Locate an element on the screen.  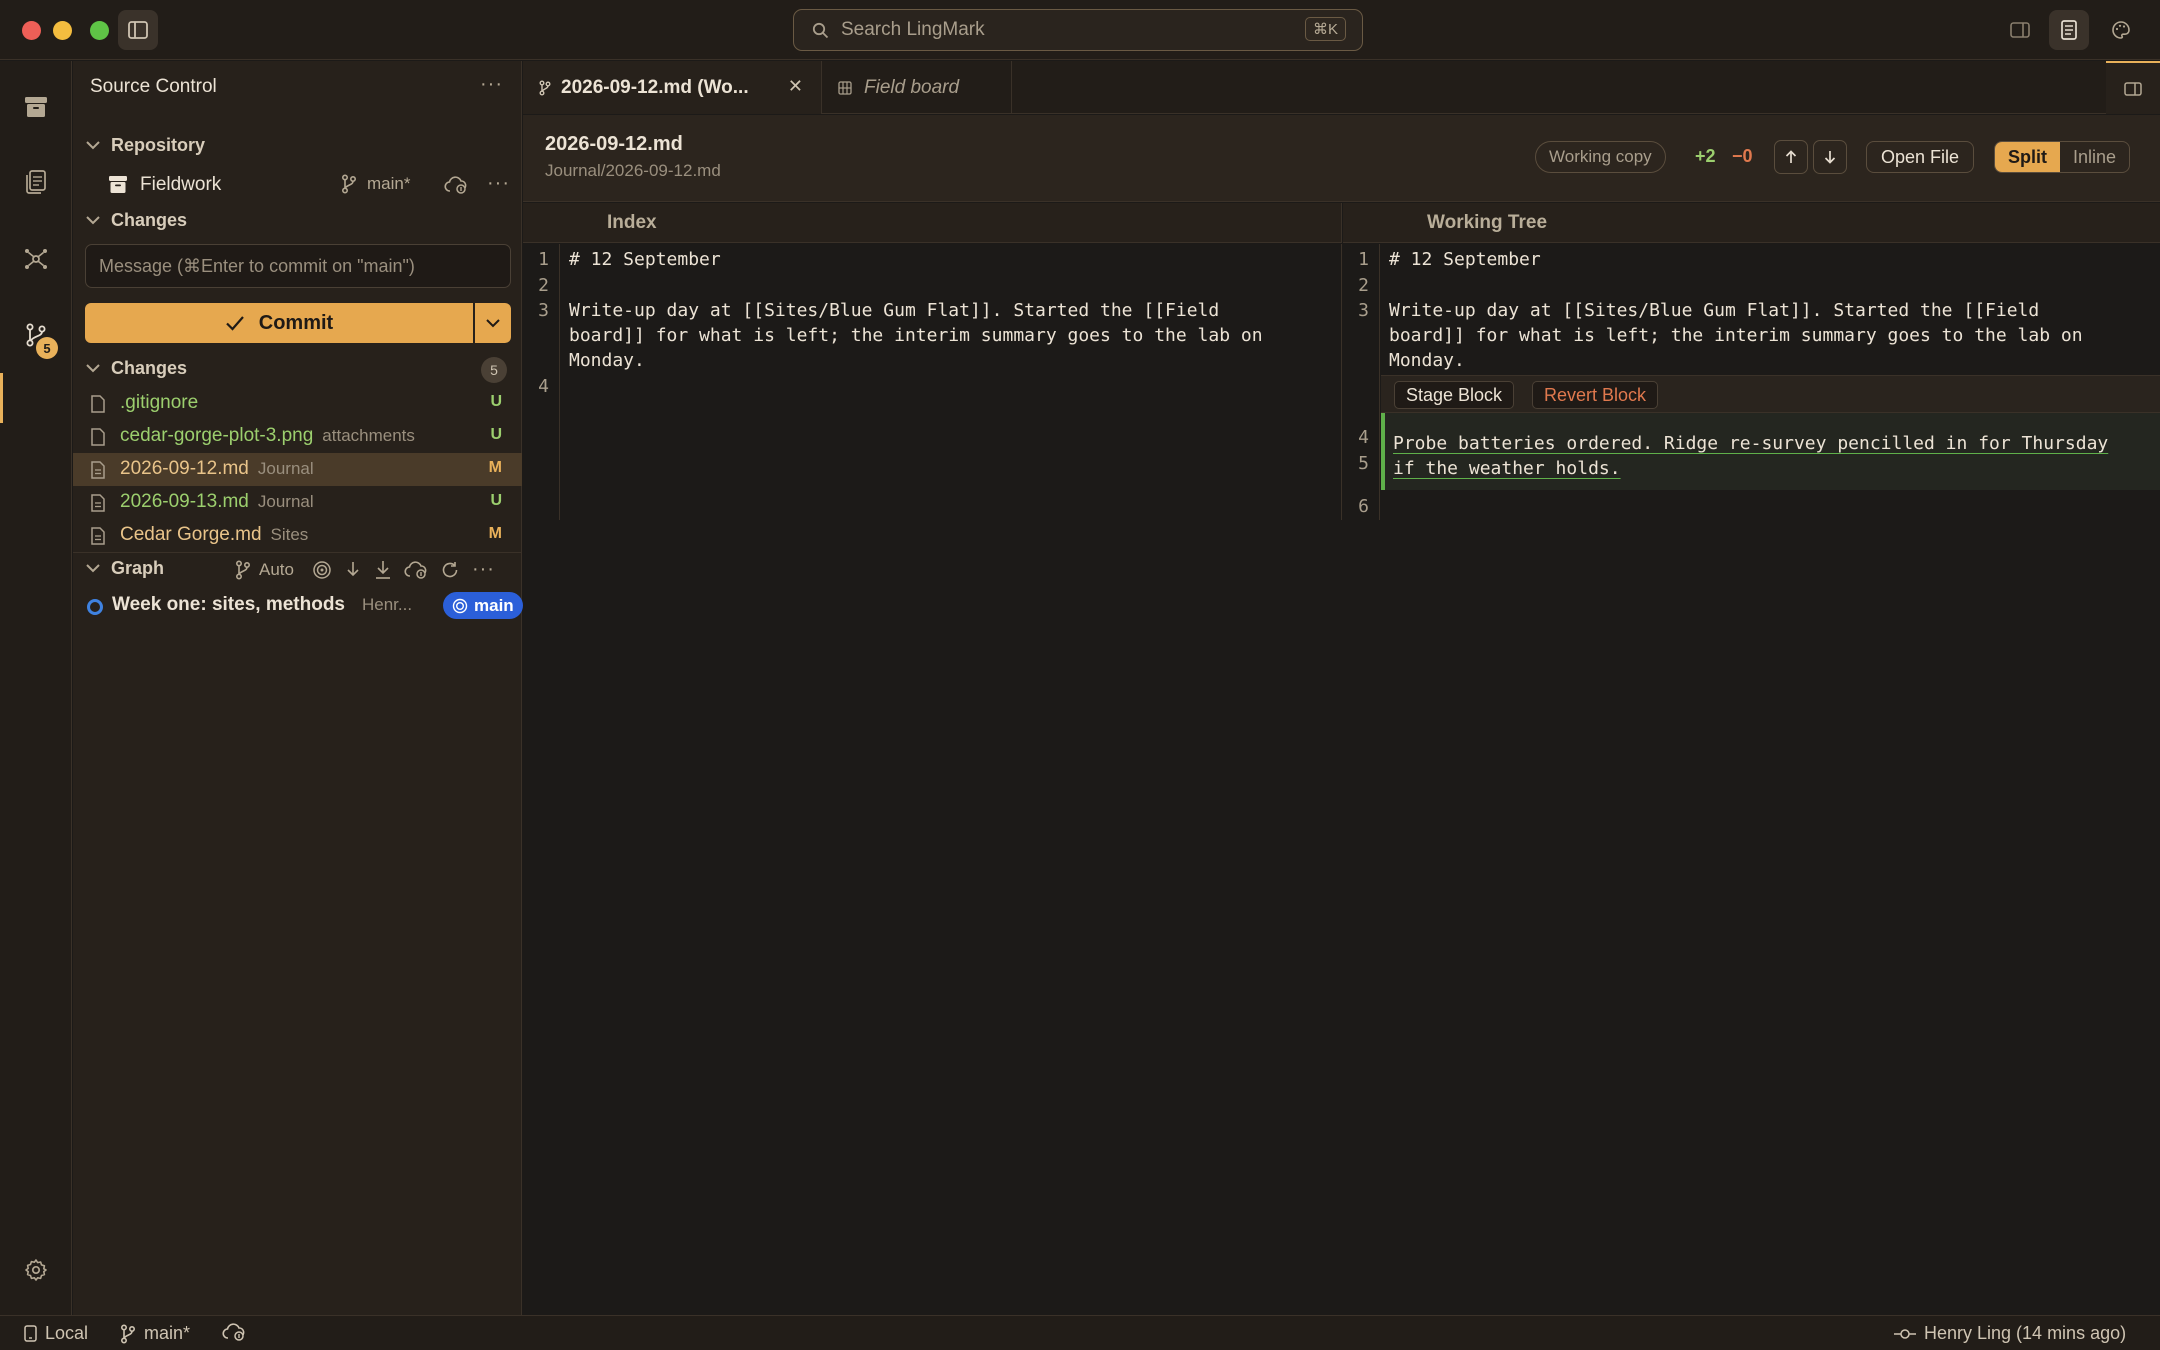
activity-settings is located at coordinates (36, 1270).